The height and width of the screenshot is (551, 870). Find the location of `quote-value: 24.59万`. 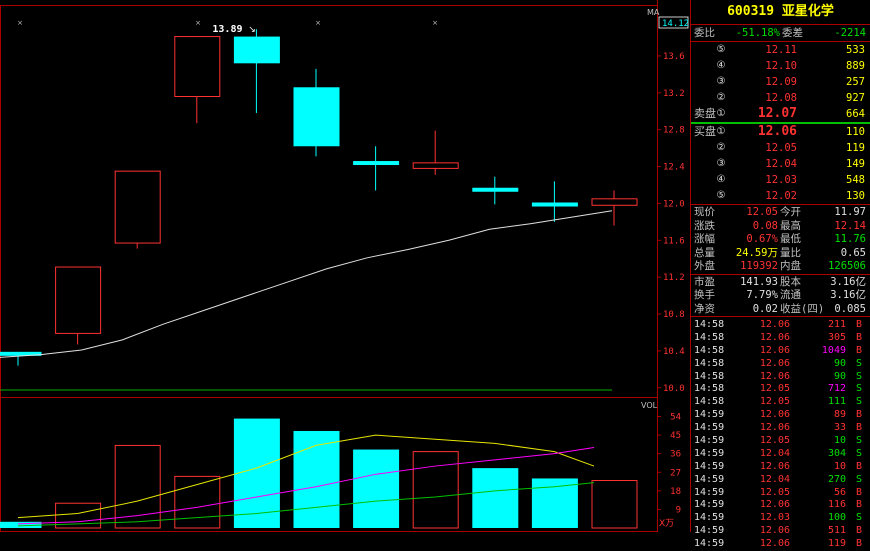

quote-value: 24.59万 is located at coordinates (756, 252).